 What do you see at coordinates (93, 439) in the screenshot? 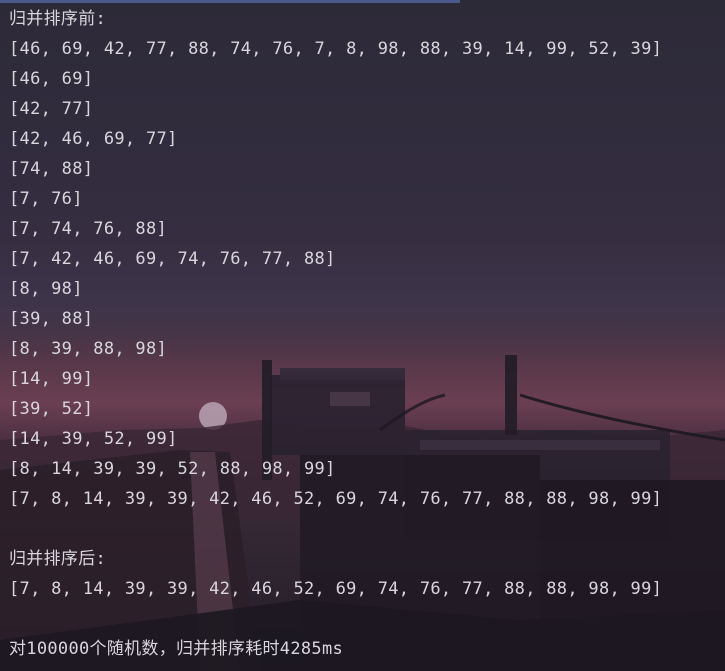
I see `console-line: [14, 39, 52, 99]` at bounding box center [93, 439].